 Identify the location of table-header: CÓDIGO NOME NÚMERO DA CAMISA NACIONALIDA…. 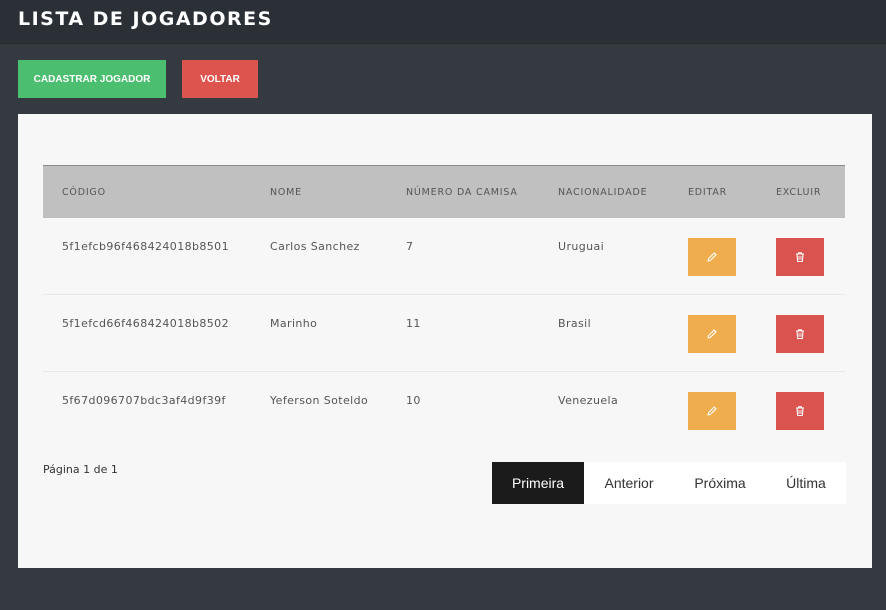
(444, 191).